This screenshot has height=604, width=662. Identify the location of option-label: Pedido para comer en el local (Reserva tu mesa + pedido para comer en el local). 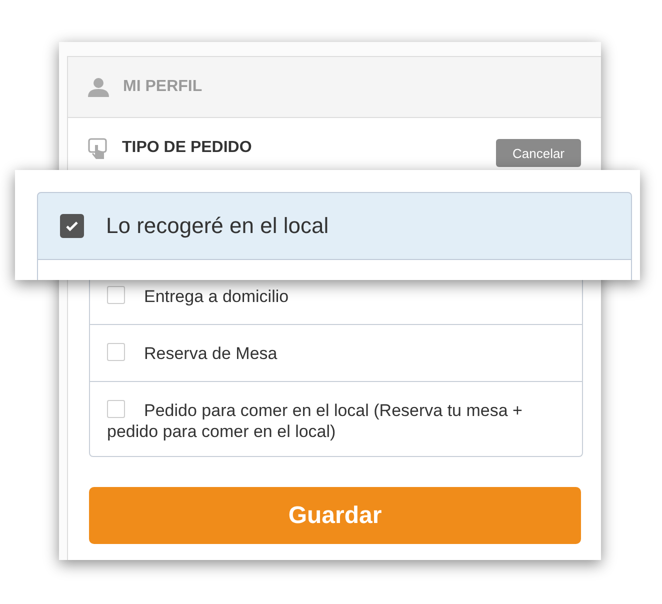
(336, 421).